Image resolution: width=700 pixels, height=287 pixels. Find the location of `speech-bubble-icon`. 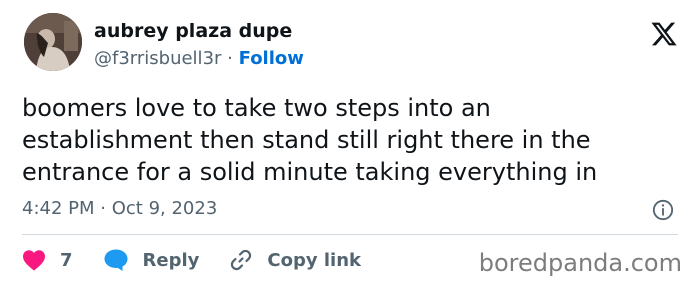

speech-bubble-icon is located at coordinates (116, 260).